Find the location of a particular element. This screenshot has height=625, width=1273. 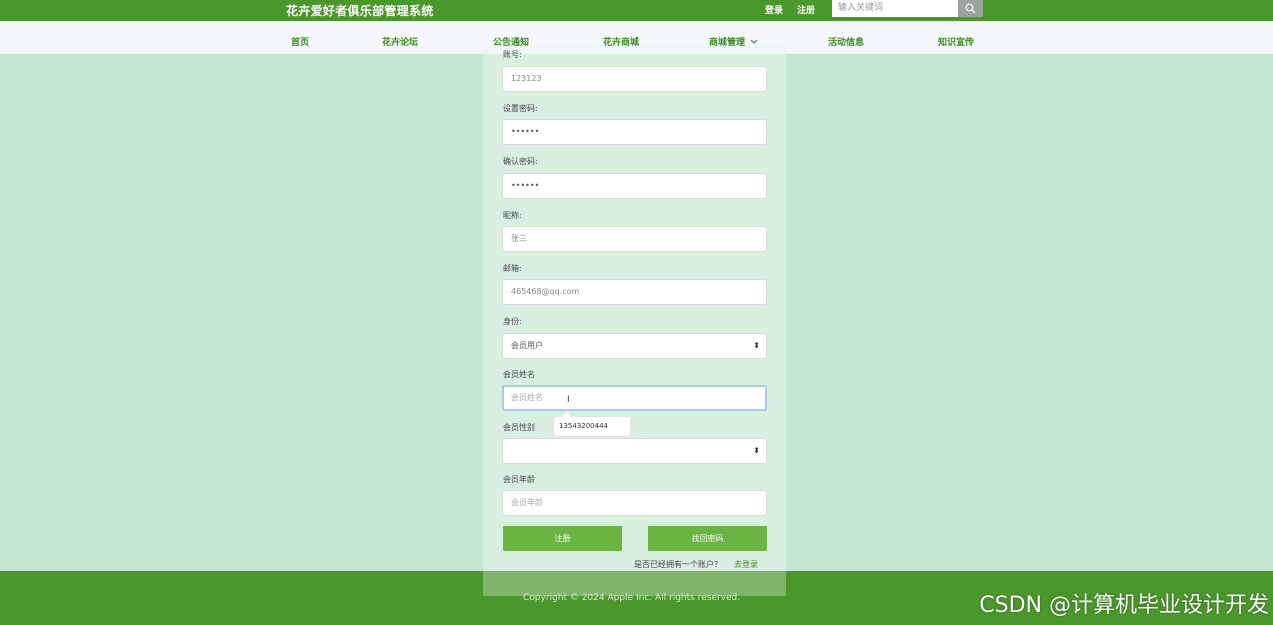

search-icon is located at coordinates (970, 8).